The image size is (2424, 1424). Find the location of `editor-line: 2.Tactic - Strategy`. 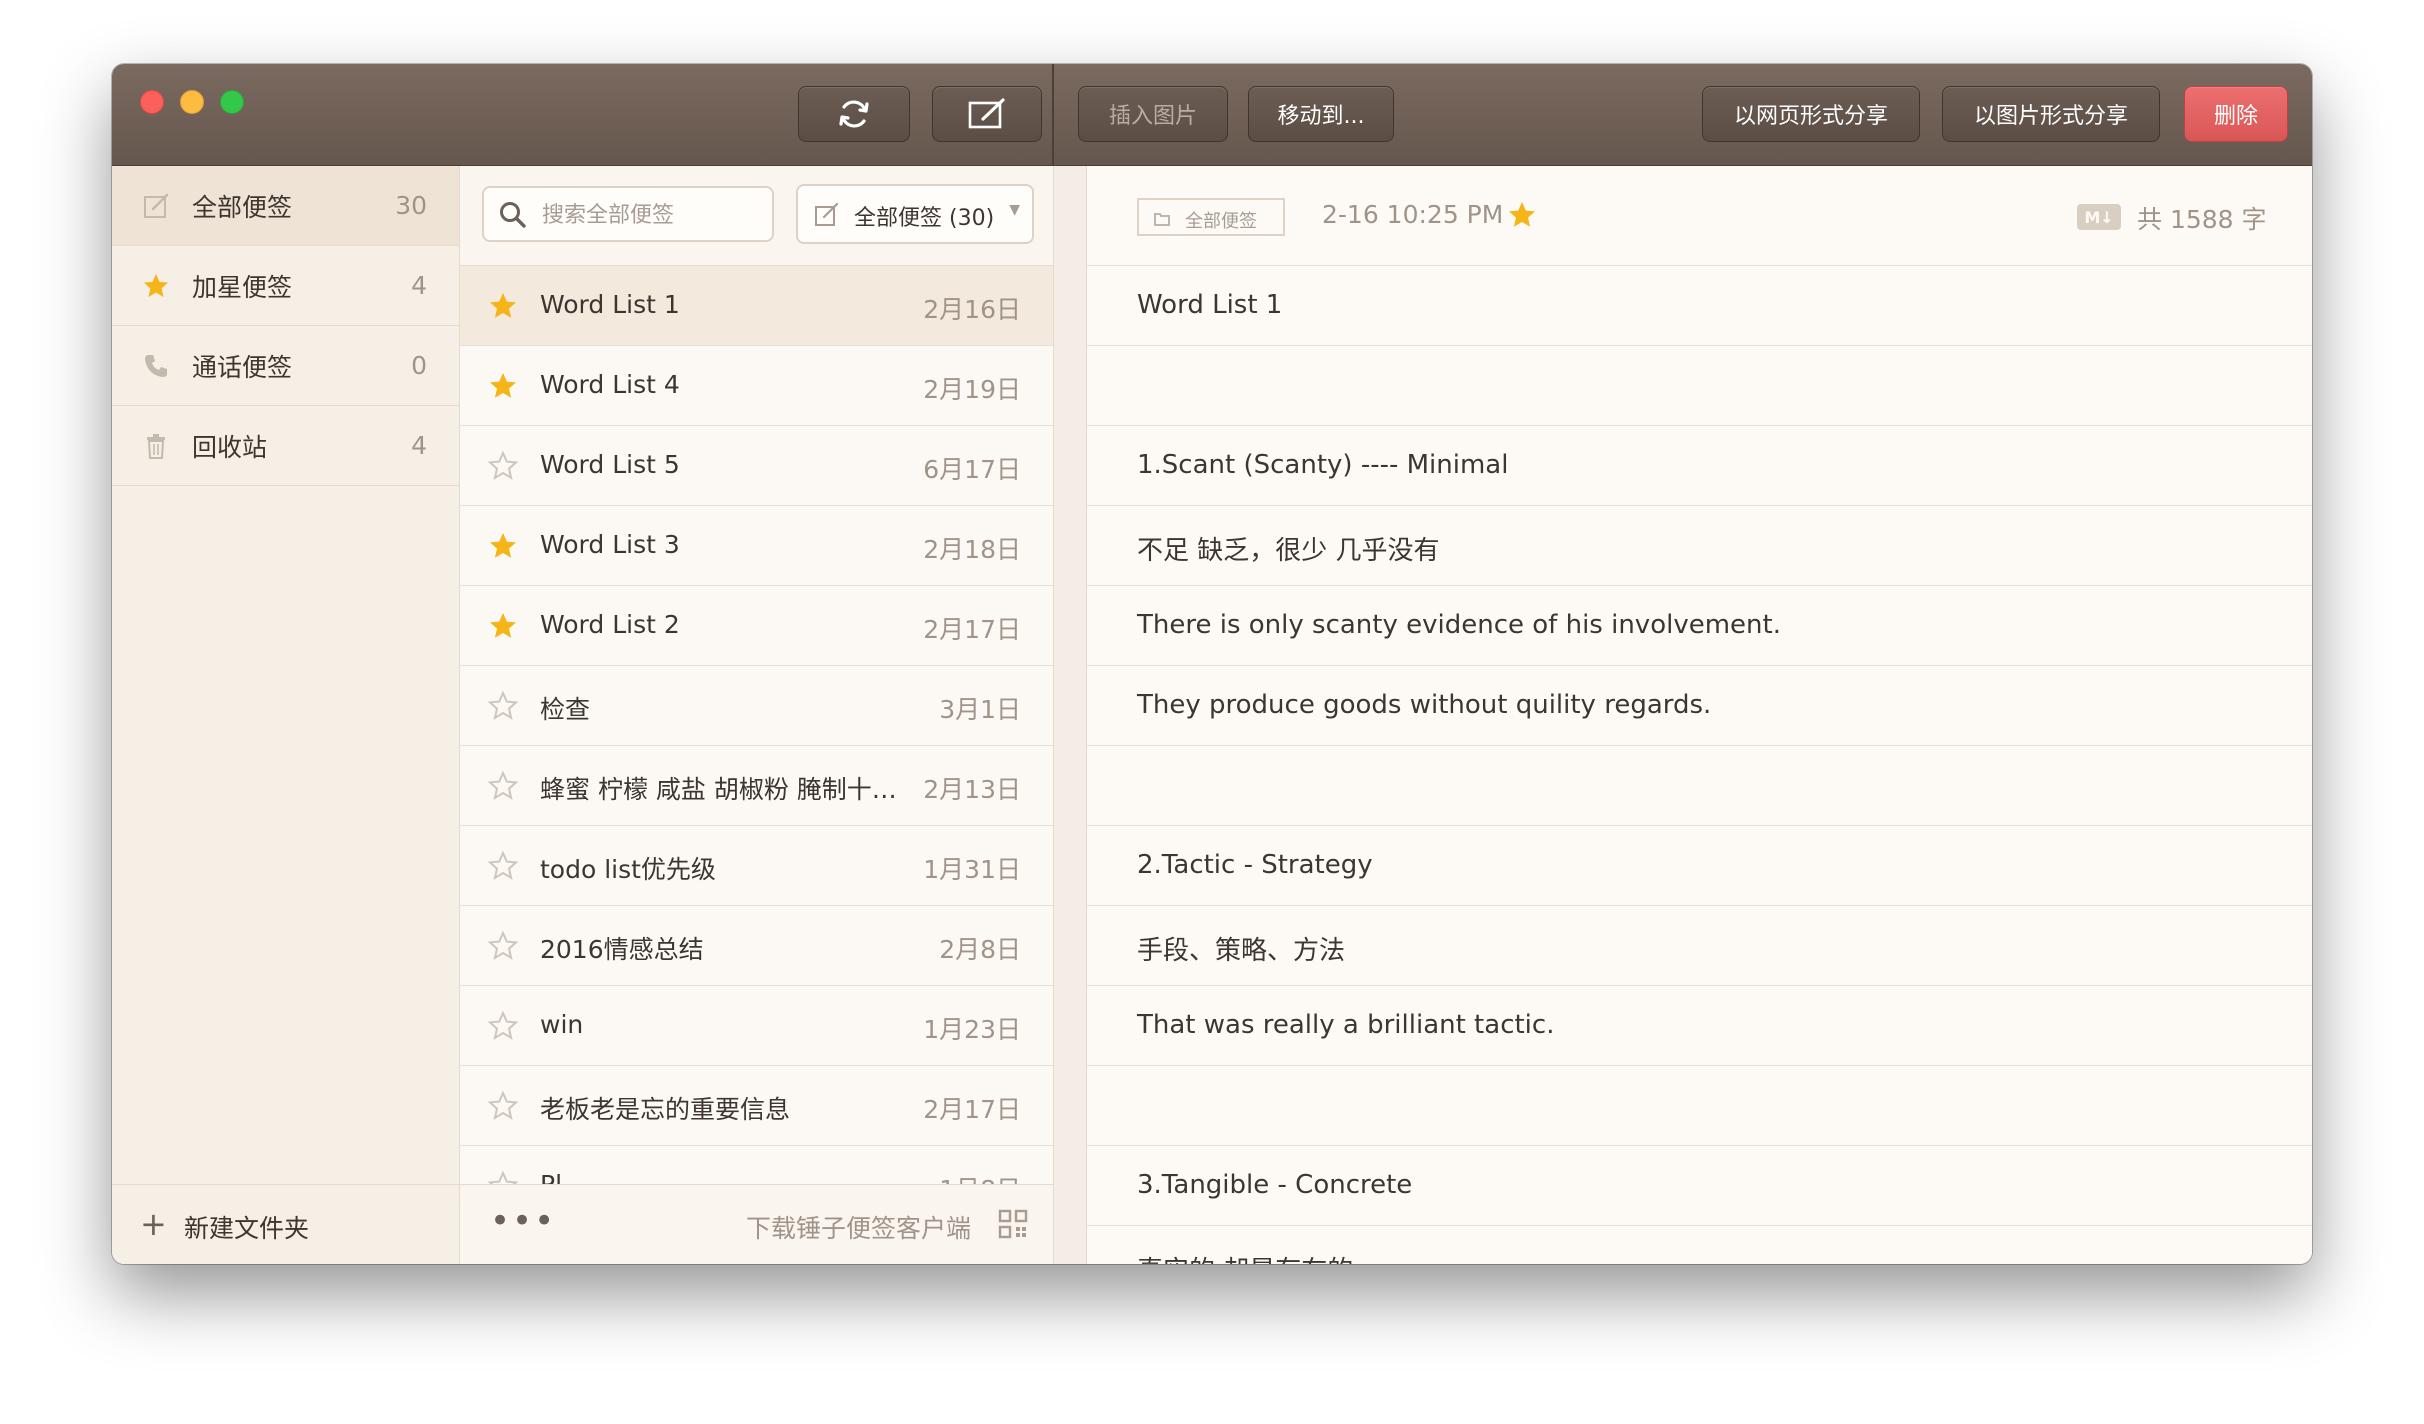

editor-line: 2.Tactic - Strategy is located at coordinates (1699, 866).